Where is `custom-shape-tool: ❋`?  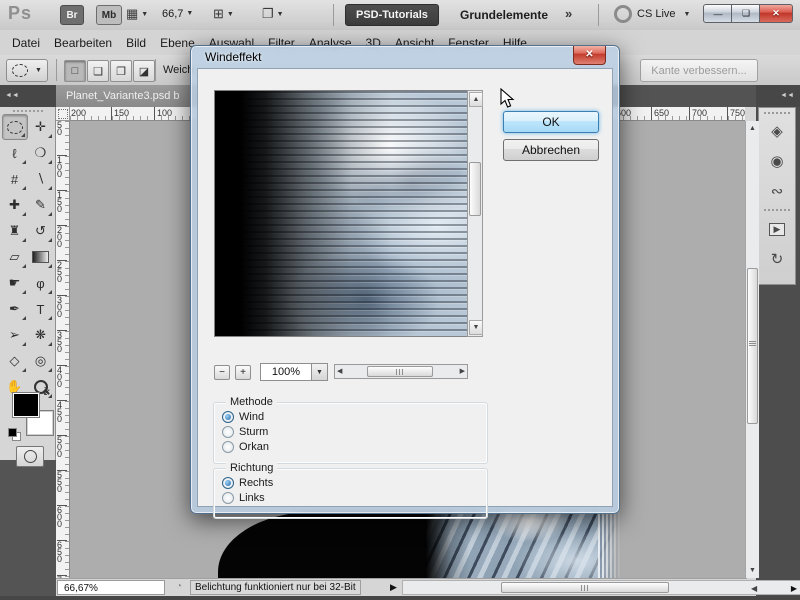 custom-shape-tool: ❋ is located at coordinates (41, 335).